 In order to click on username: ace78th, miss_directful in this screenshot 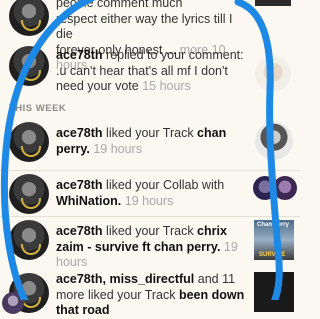, I will do `click(125, 279)`.